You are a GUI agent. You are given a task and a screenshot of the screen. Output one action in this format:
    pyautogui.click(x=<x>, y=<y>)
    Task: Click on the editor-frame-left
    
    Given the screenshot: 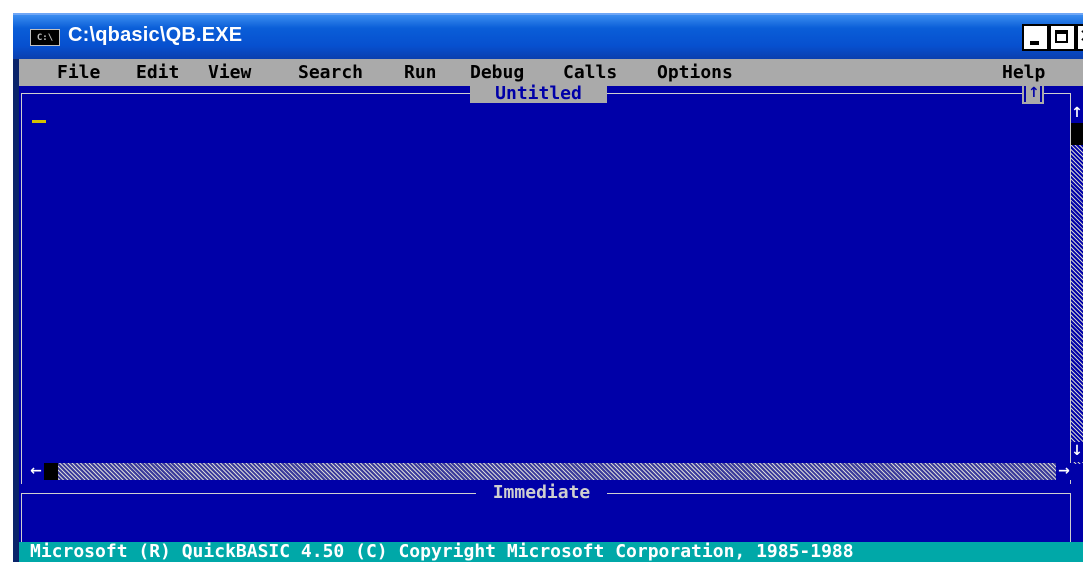 What is the action you would take?
    pyautogui.click(x=21, y=288)
    